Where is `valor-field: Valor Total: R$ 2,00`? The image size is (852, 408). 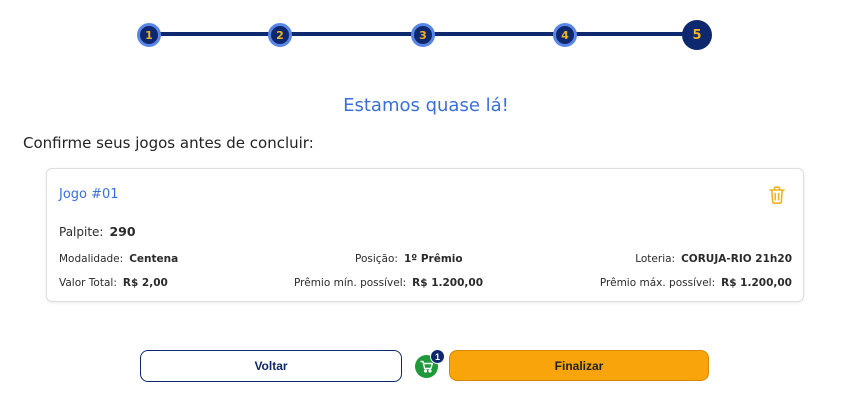
valor-field: Valor Total: R$ 2,00 is located at coordinates (113, 283).